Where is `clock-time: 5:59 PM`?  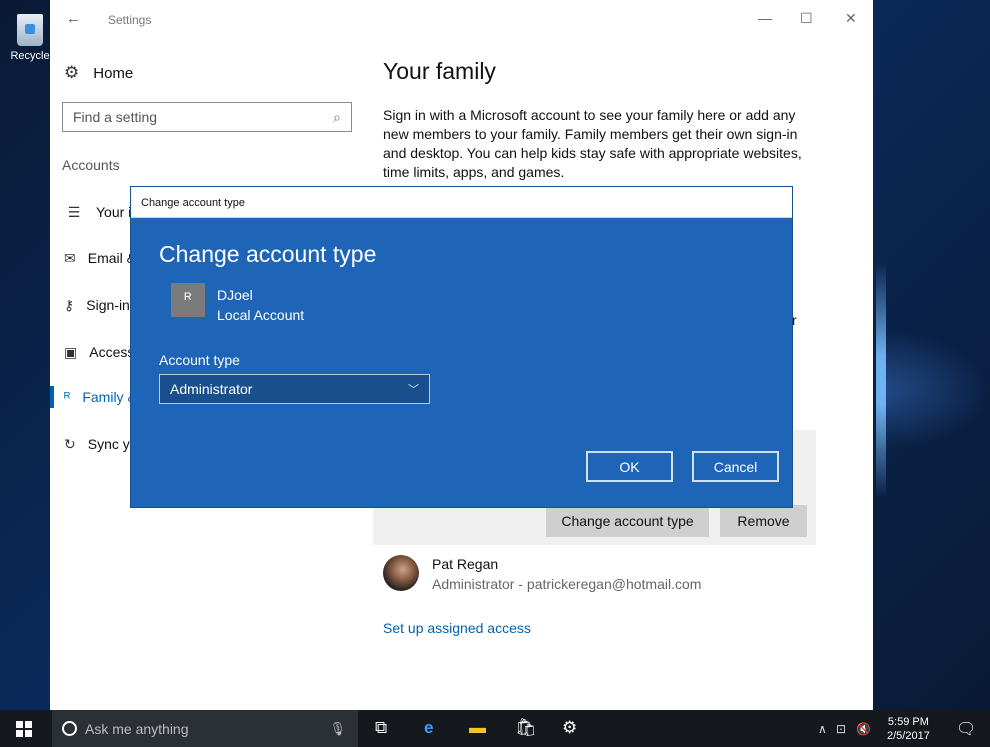 clock-time: 5:59 PM is located at coordinates (908, 722).